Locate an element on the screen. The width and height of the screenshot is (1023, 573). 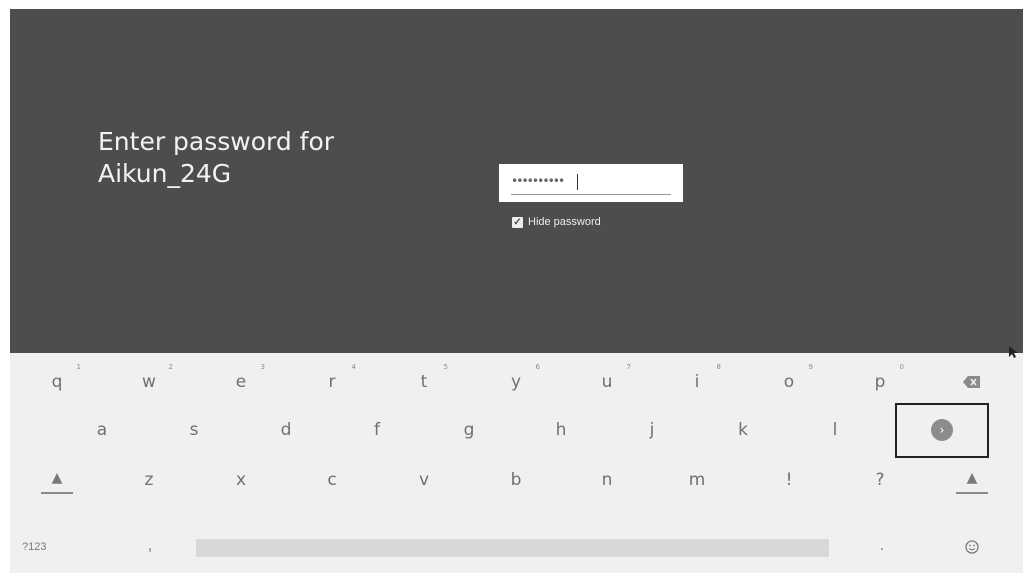
key-number-hint: 7 is located at coordinates (628, 367).